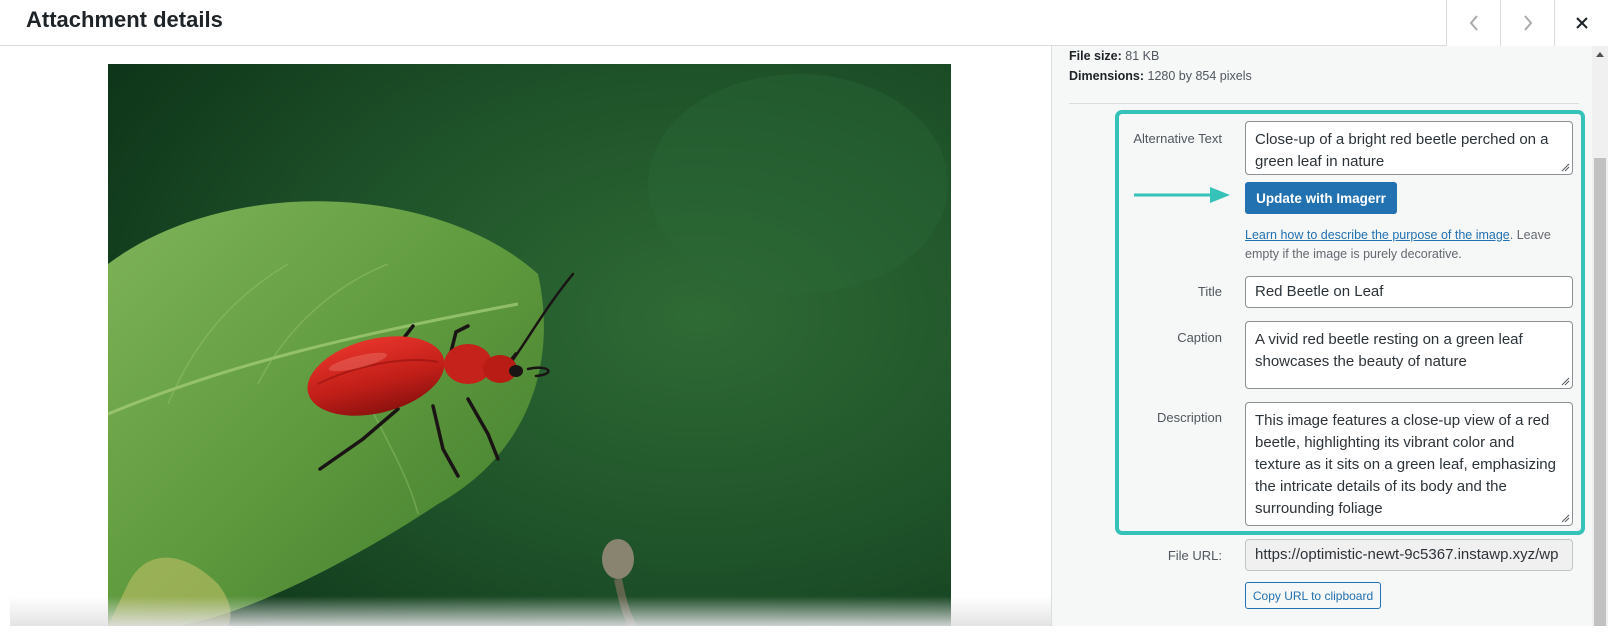 This screenshot has height=636, width=1608. I want to click on next-button, so click(1527, 23).